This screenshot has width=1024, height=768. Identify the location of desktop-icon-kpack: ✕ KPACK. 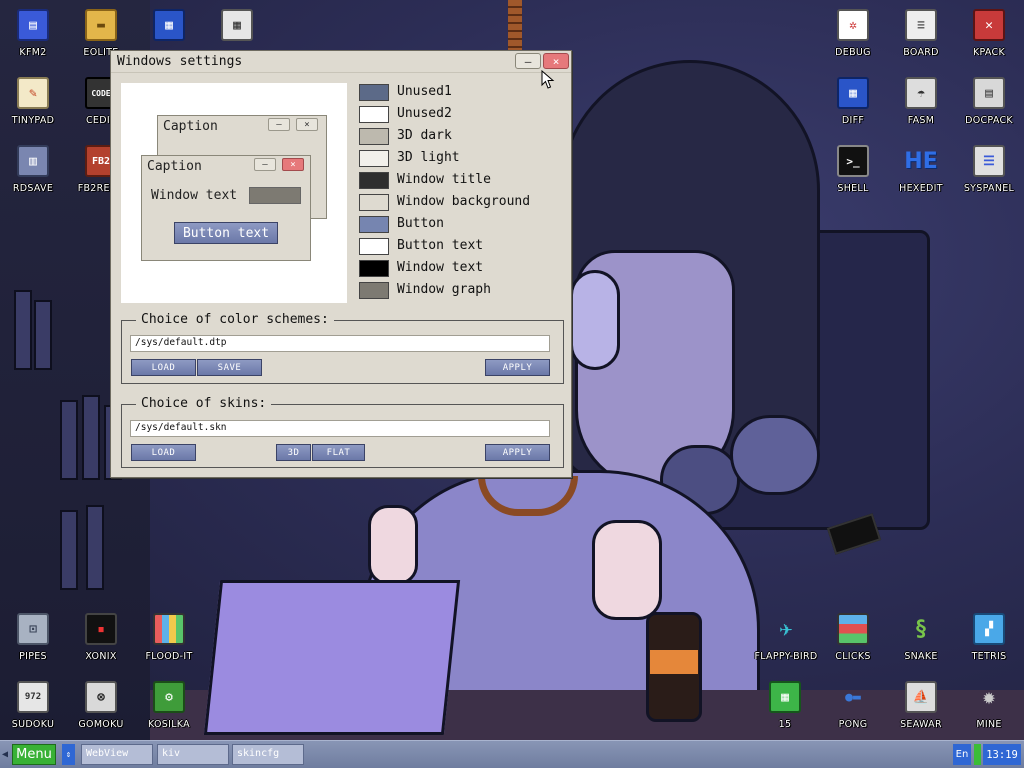
(989, 33).